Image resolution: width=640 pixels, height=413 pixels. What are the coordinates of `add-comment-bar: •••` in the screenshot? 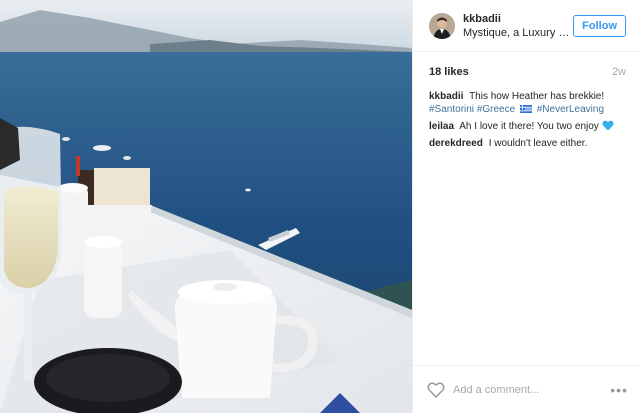 It's located at (526, 389).